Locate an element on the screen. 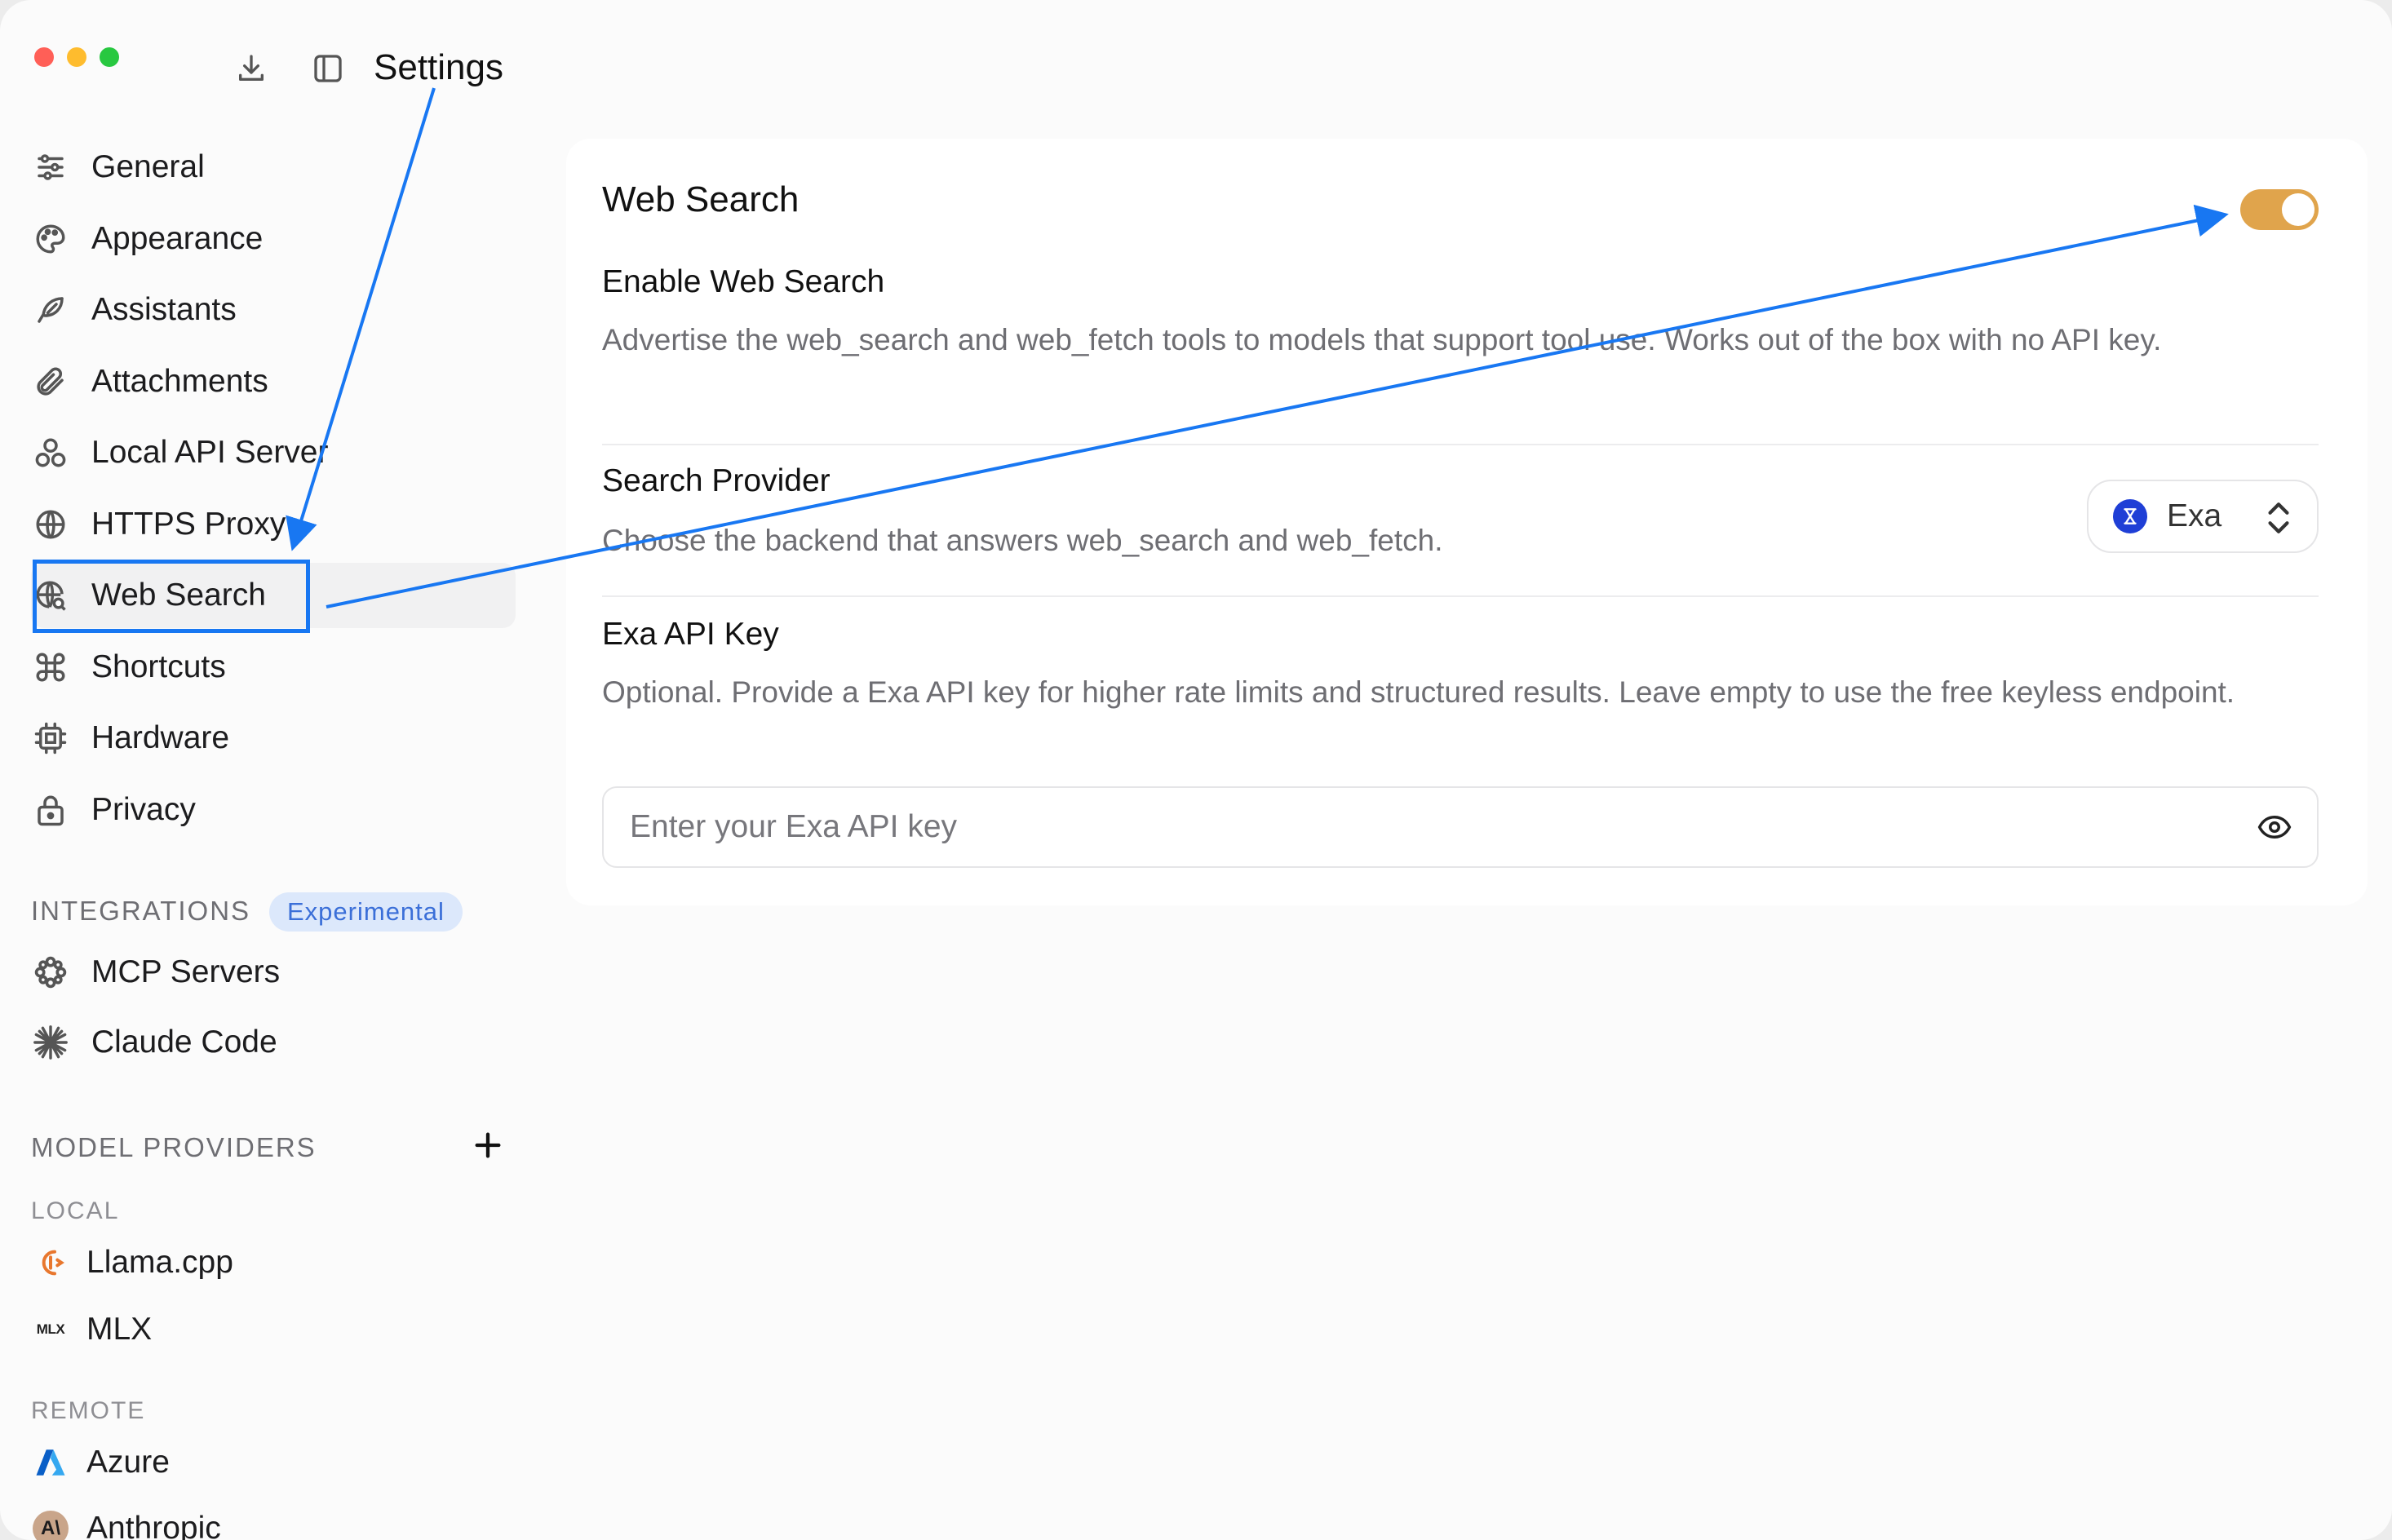 The image size is (2392, 1540). mlx-icon: MLX is located at coordinates (50, 1329).